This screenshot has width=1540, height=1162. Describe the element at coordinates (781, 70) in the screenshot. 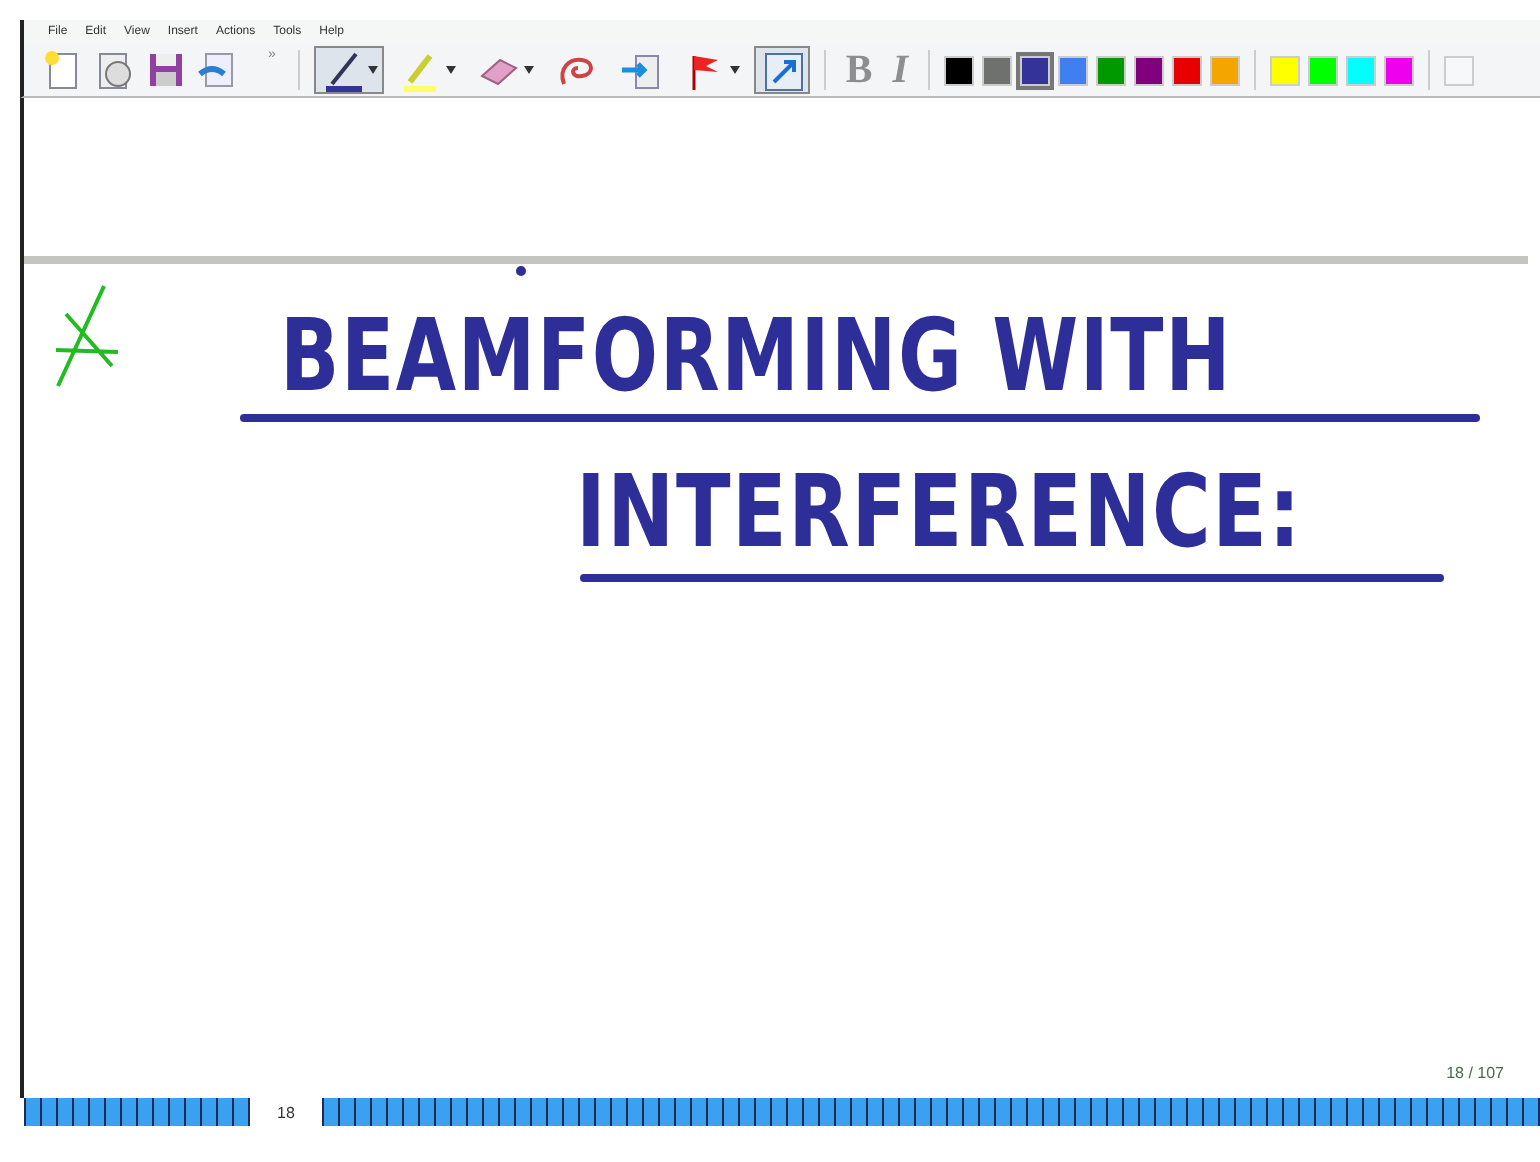

I see `select-tool-button` at that location.